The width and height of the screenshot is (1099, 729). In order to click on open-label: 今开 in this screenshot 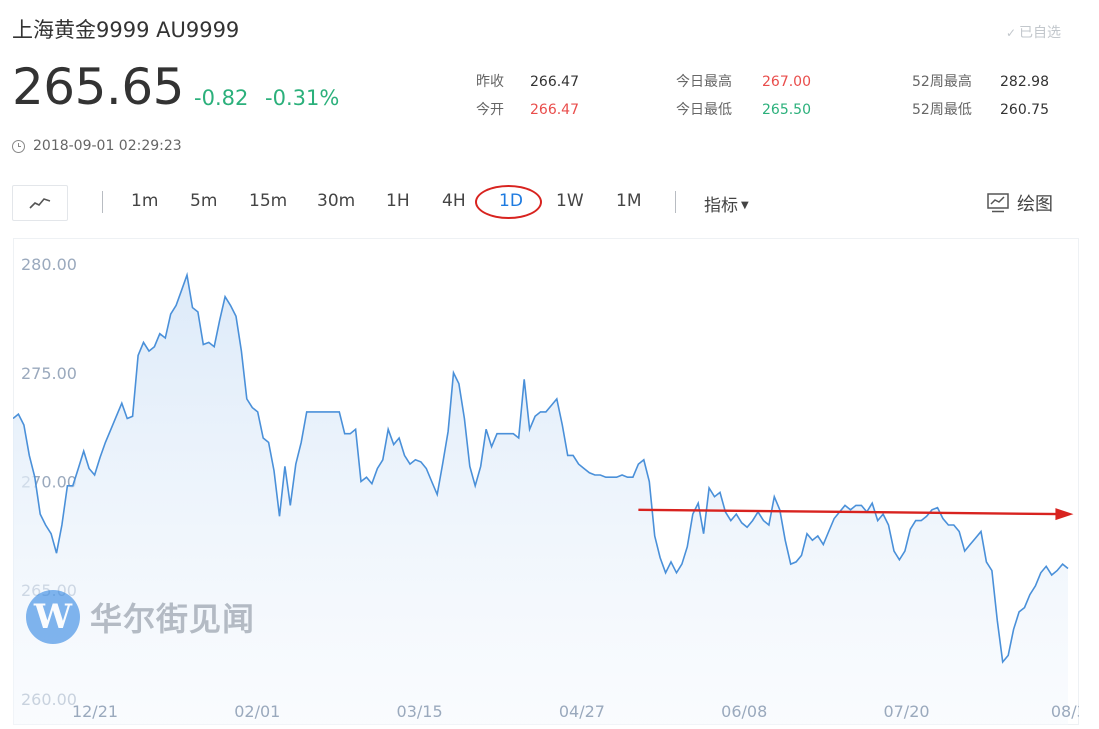, I will do `click(490, 110)`.